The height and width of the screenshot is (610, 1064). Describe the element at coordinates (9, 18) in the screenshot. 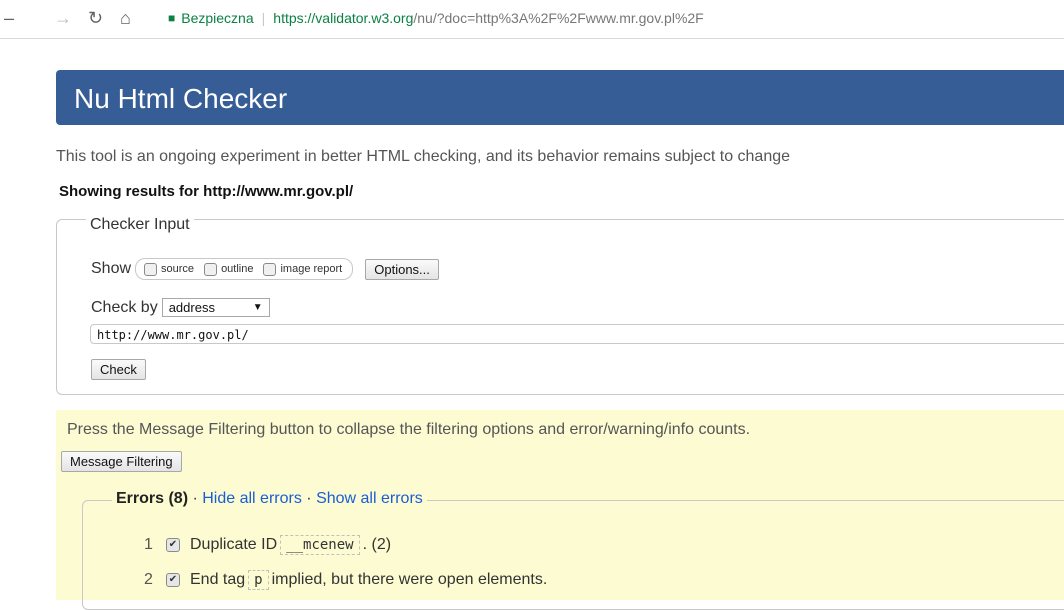

I see `back-arrow-icon: –` at that location.